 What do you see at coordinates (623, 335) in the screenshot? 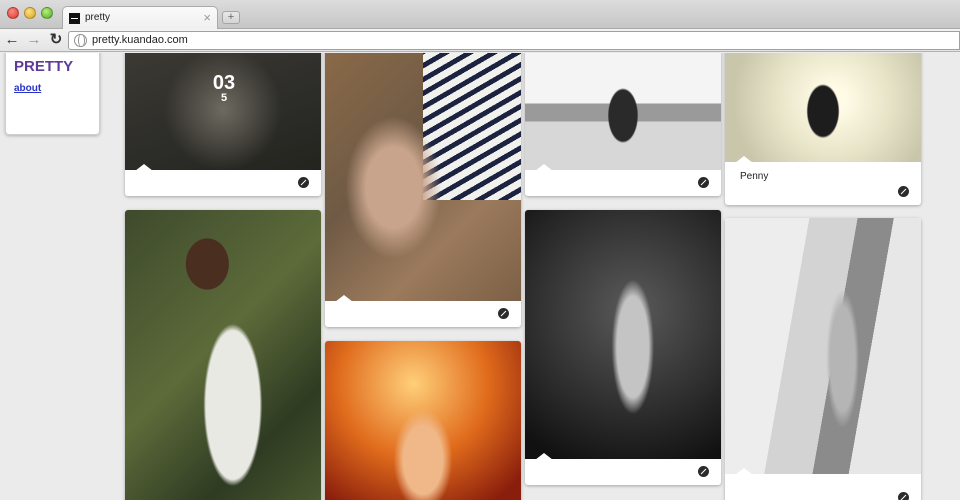
I see `bw-lingerie-photo` at bounding box center [623, 335].